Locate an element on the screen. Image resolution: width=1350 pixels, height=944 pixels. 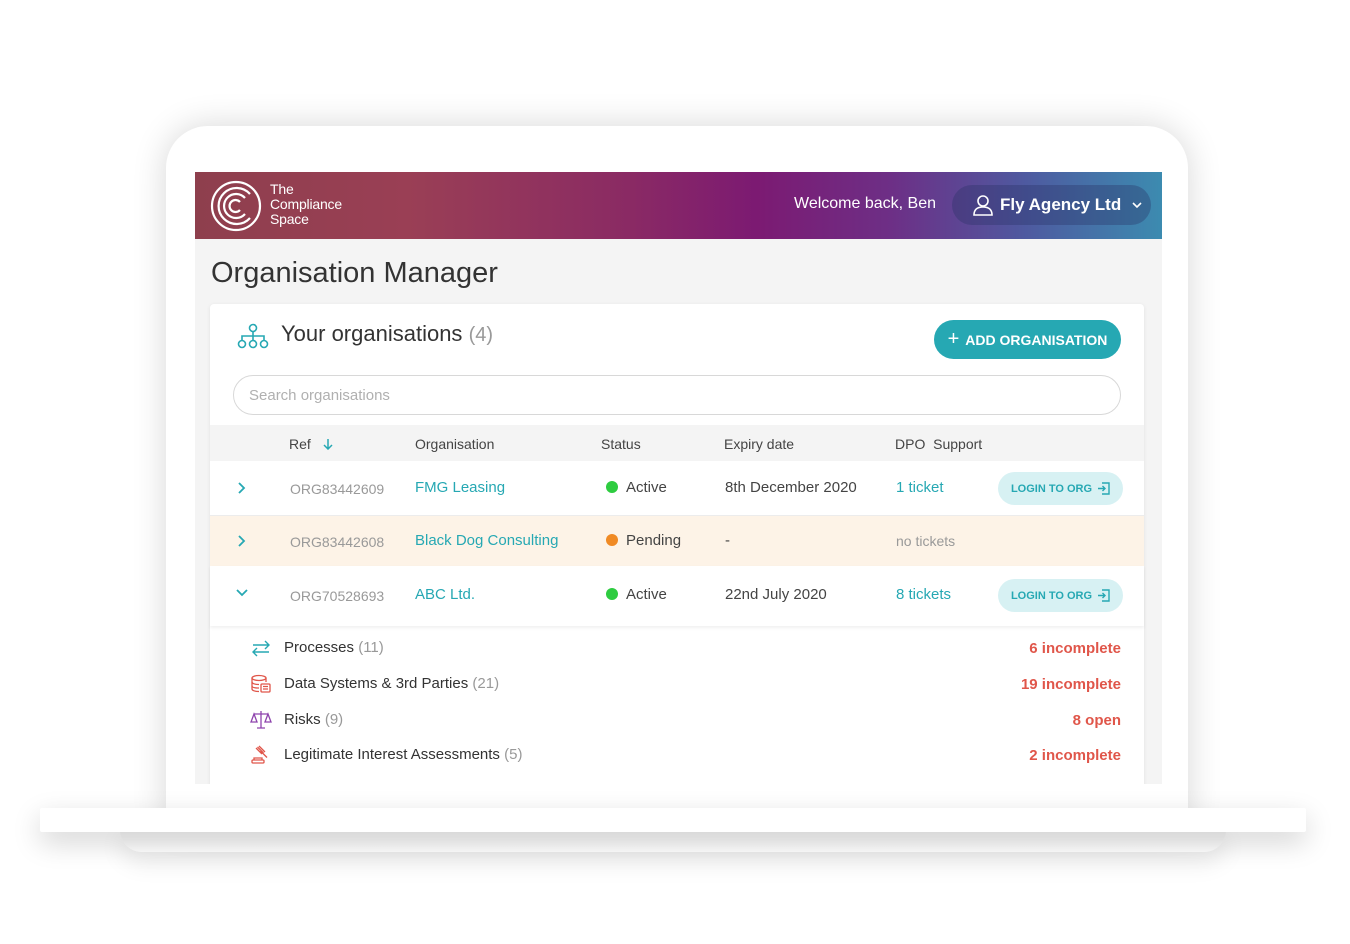
welcome-message: Welcome back, Ben is located at coordinates (865, 203).